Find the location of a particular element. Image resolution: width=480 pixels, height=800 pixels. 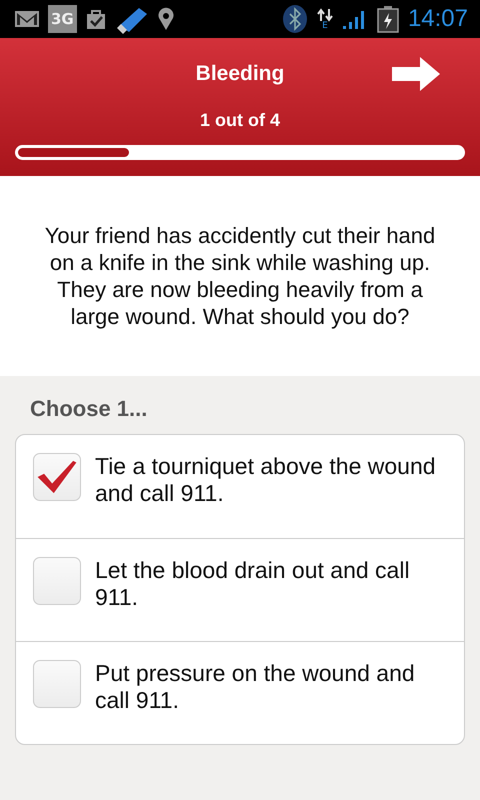

battery-charging-icon is located at coordinates (388, 19).